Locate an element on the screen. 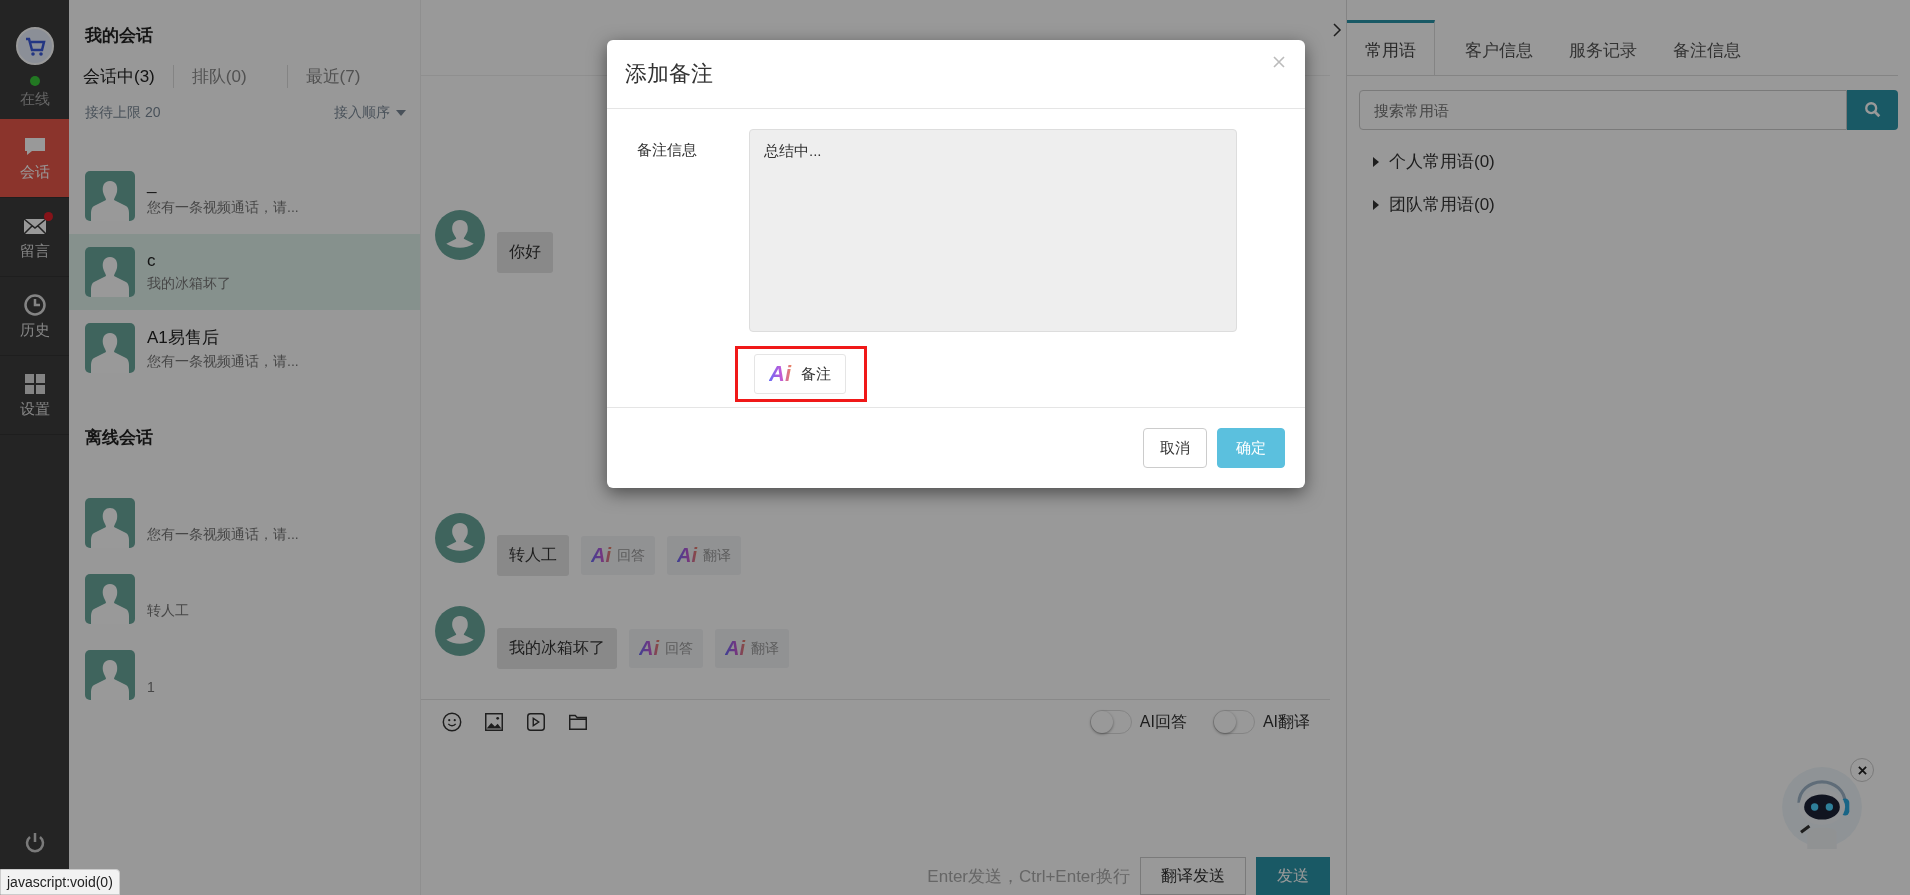  tab: 服务记录 is located at coordinates (1603, 47).